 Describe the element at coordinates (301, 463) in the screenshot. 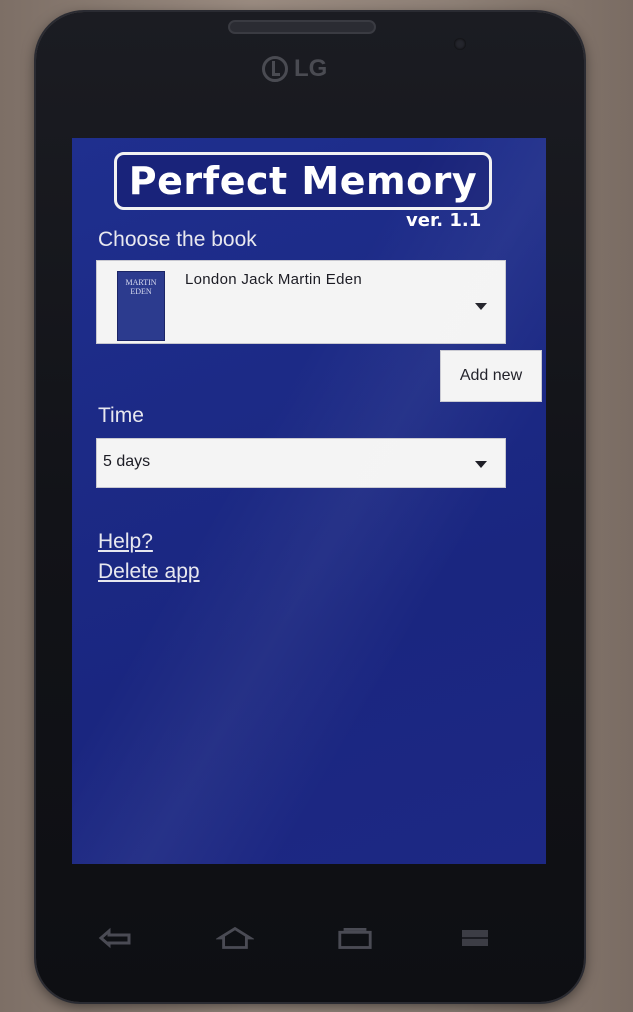

I see `time-select-dropdown: 5 days` at that location.